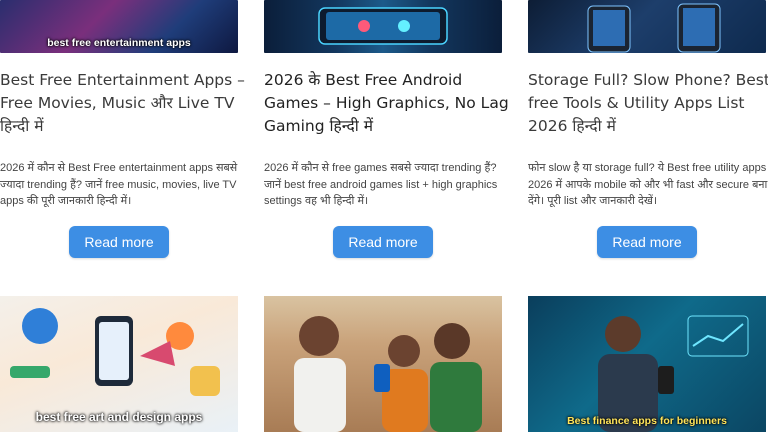 The width and height of the screenshot is (768, 432). What do you see at coordinates (647, 421) in the screenshot?
I see `thumbnail-caption: Best finance apps for beginners` at bounding box center [647, 421].